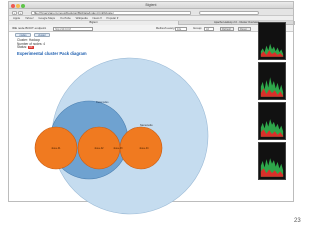  Describe the element at coordinates (102, 102) in the screenshot. I see `datanodes-label: Datanodes` at that location.